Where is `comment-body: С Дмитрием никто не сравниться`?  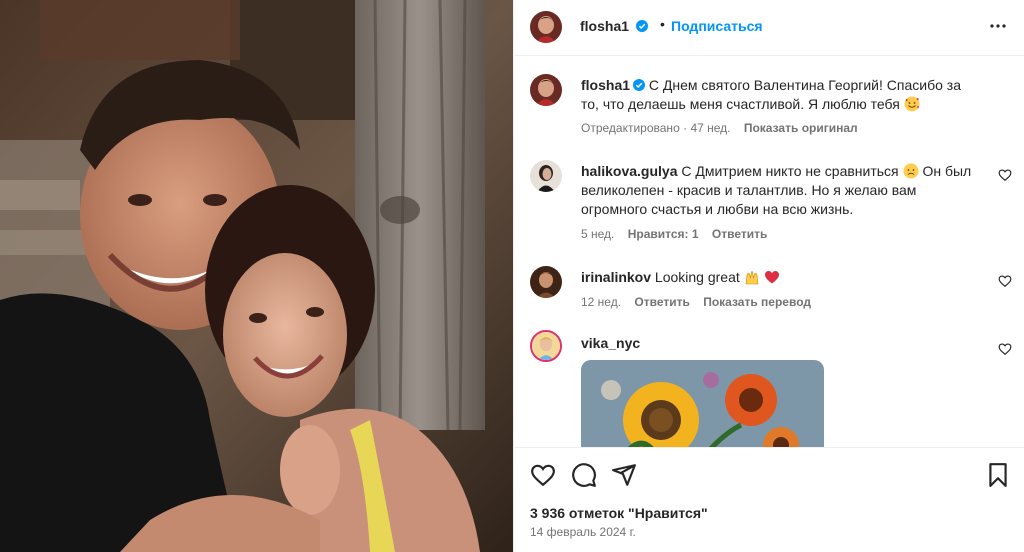 comment-body: С Дмитрием никто не сравниться is located at coordinates (790, 171).